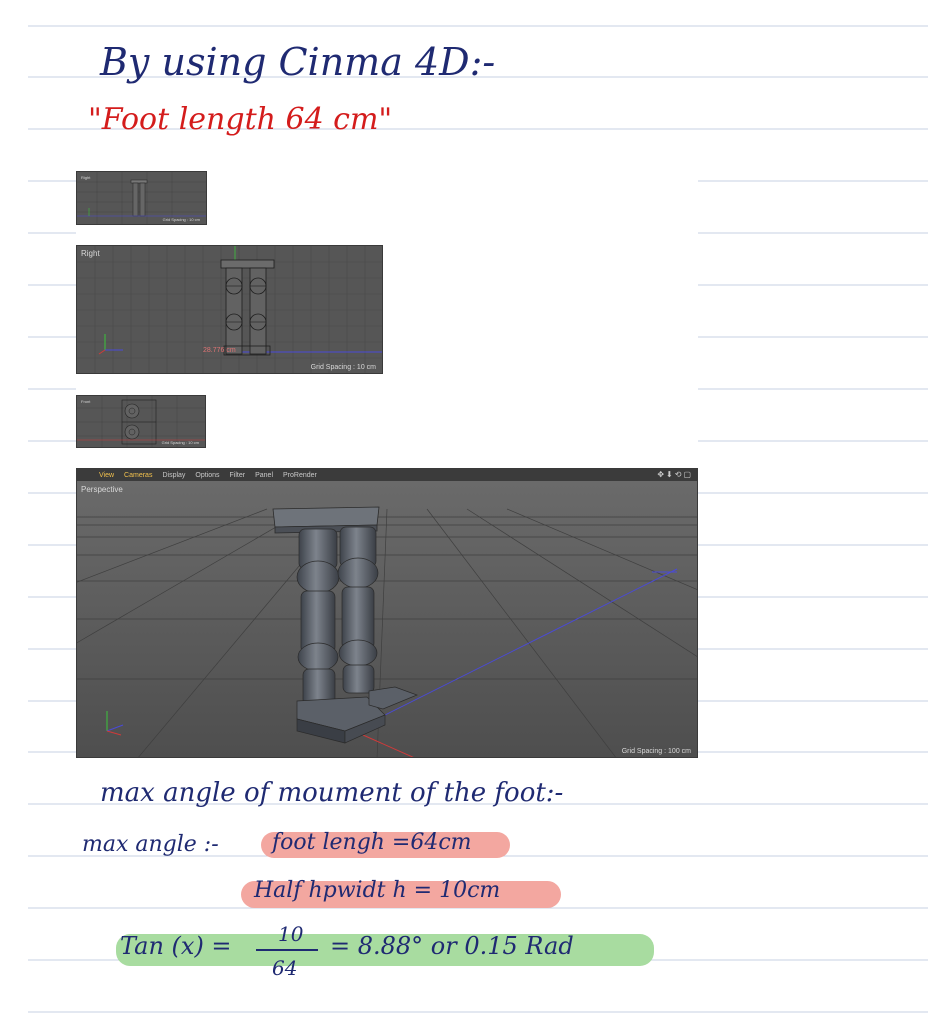 This screenshot has height=1024, width=928. What do you see at coordinates (377, 890) in the screenshot?
I see `calc-half-width: Half hpwidt h = 10cm` at bounding box center [377, 890].